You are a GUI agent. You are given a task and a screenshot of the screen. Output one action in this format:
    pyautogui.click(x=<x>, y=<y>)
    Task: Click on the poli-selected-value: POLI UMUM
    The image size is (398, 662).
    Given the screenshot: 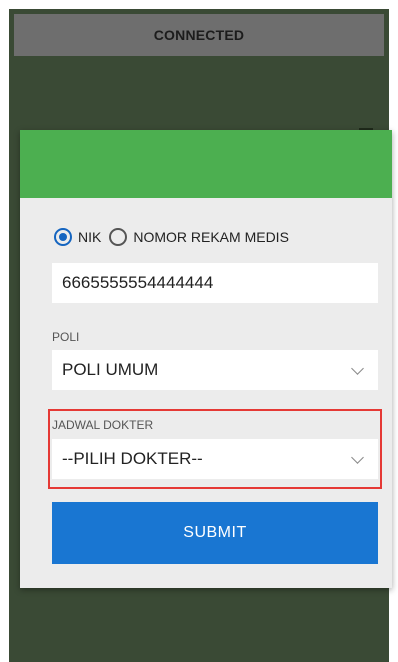 What is the action you would take?
    pyautogui.click(x=110, y=369)
    